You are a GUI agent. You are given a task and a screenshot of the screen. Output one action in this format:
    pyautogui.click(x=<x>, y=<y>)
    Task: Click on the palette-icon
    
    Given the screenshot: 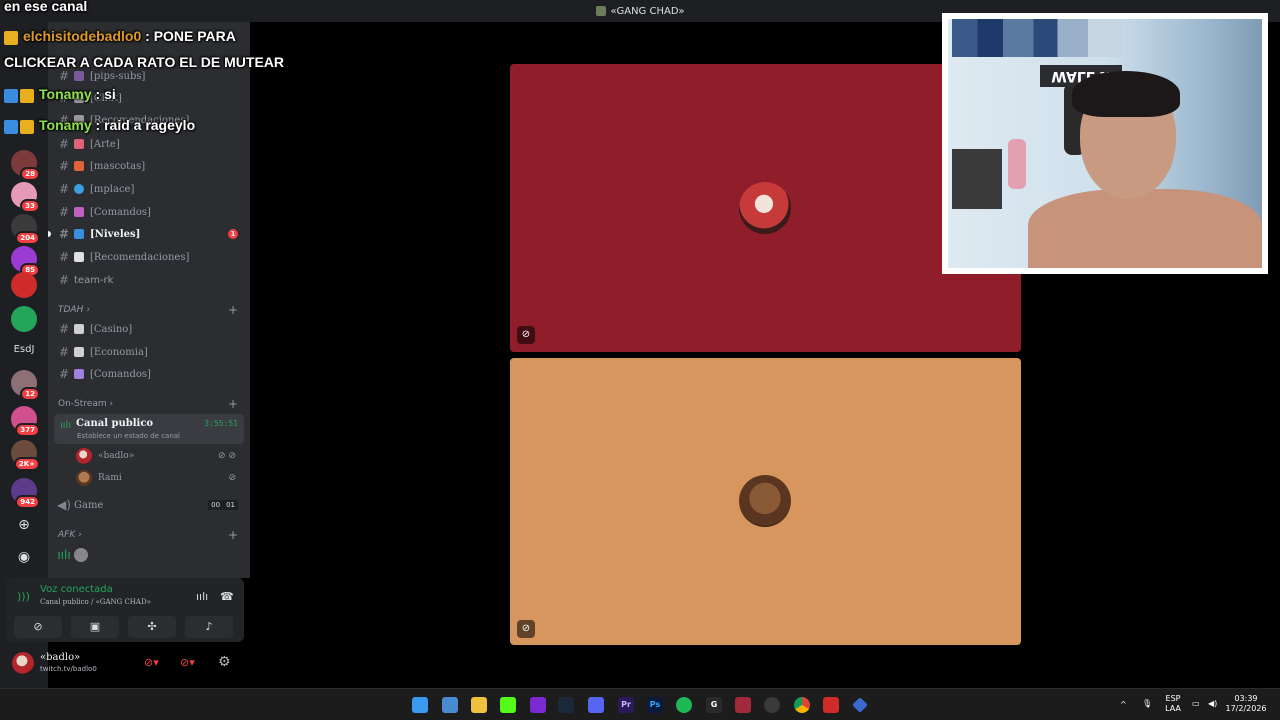 What is the action you would take?
    pyautogui.click(x=79, y=144)
    